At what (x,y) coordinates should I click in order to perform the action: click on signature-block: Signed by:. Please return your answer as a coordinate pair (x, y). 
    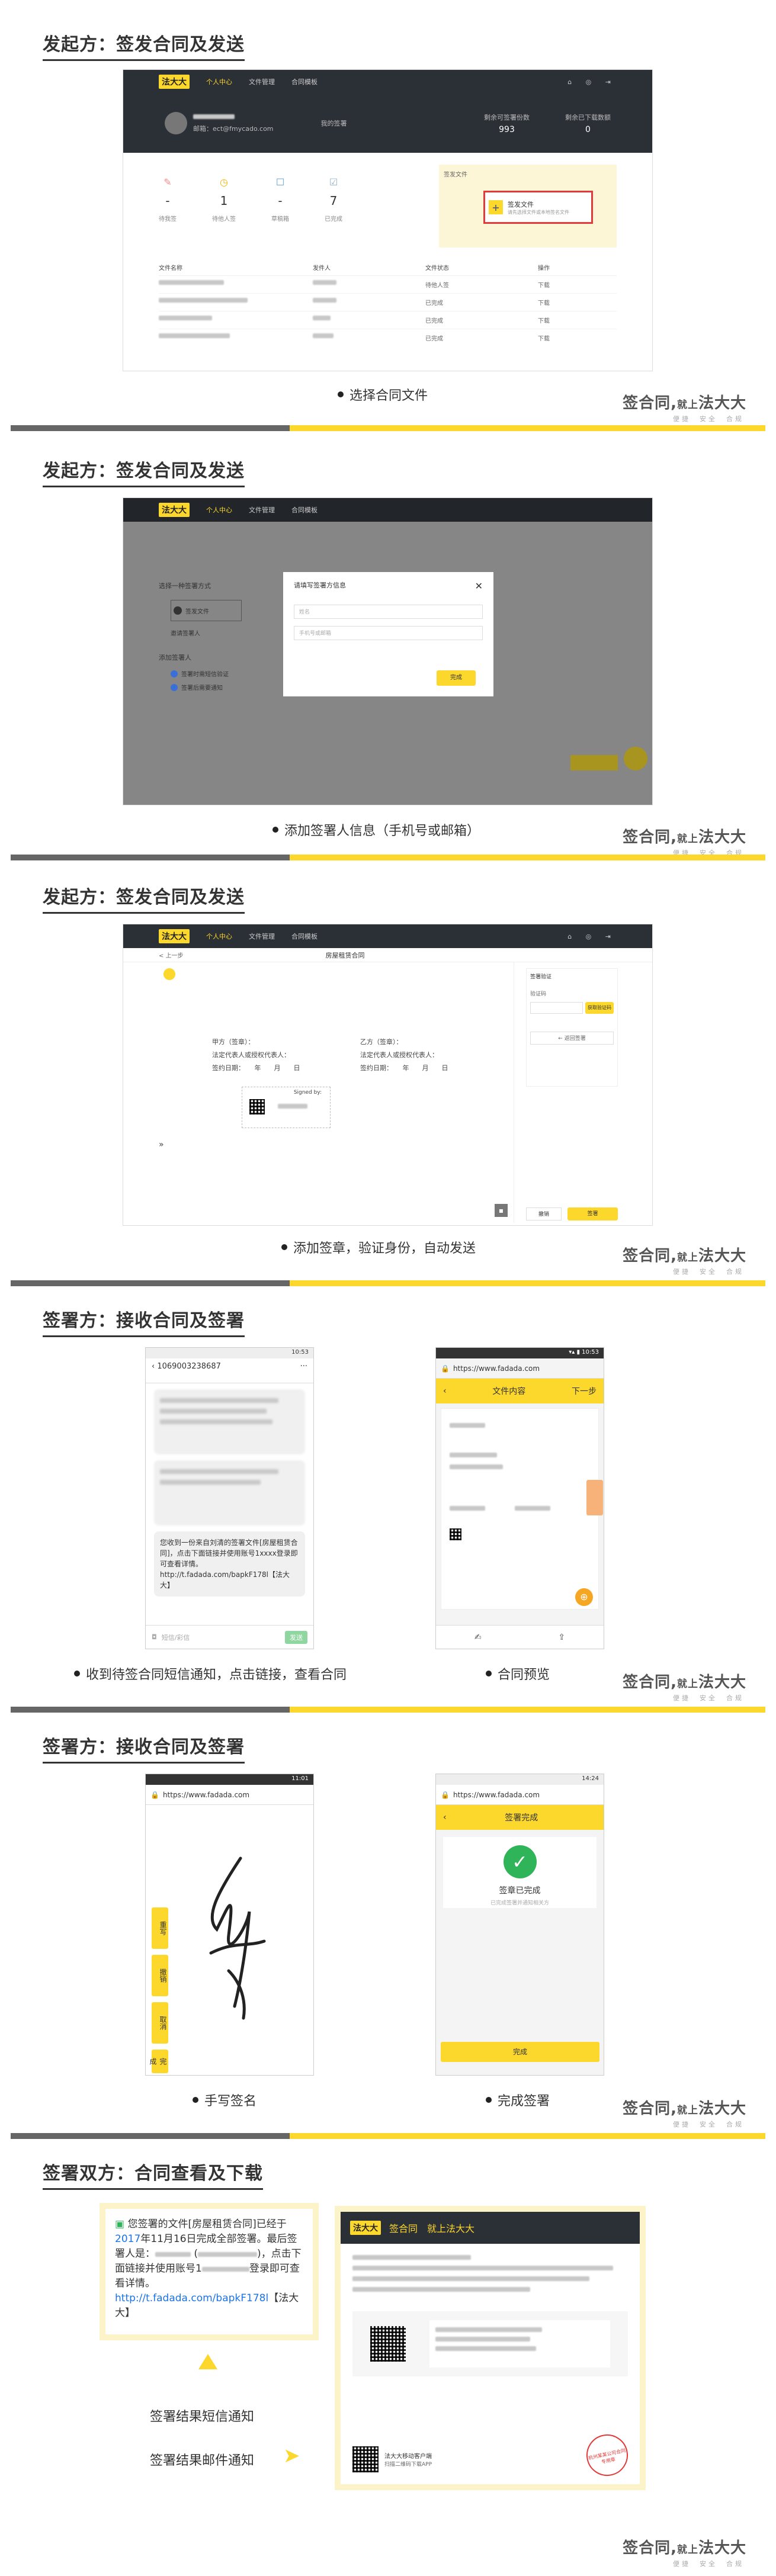
    Looking at the image, I should click on (286, 1107).